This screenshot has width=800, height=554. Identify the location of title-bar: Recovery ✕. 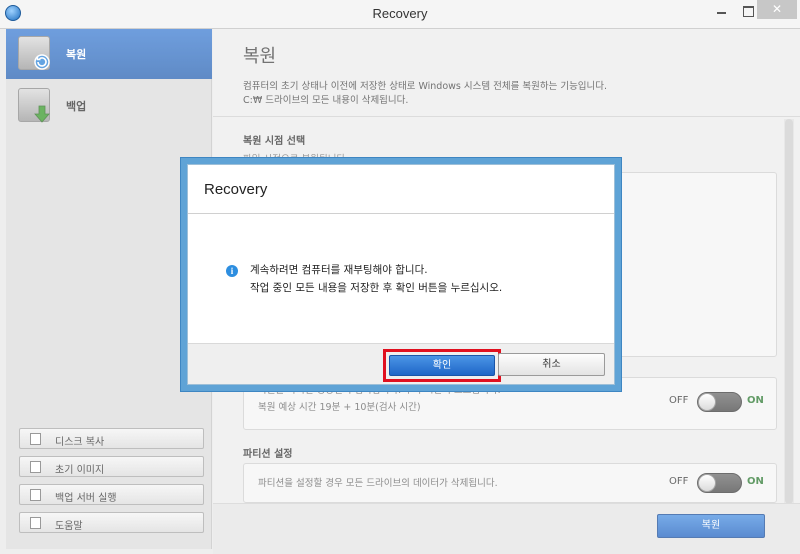
(400, 14).